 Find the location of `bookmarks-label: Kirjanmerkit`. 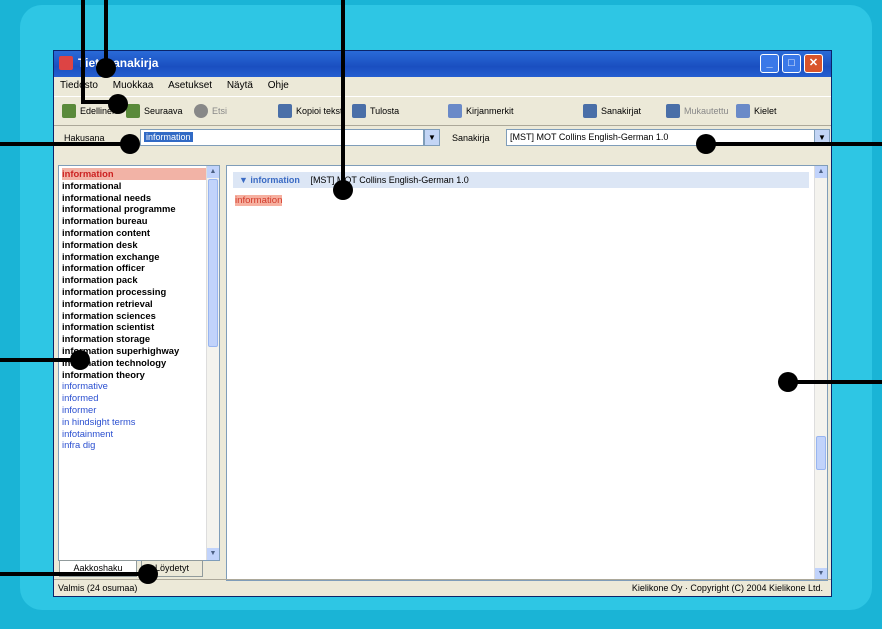

bookmarks-label: Kirjanmerkit is located at coordinates (490, 111).